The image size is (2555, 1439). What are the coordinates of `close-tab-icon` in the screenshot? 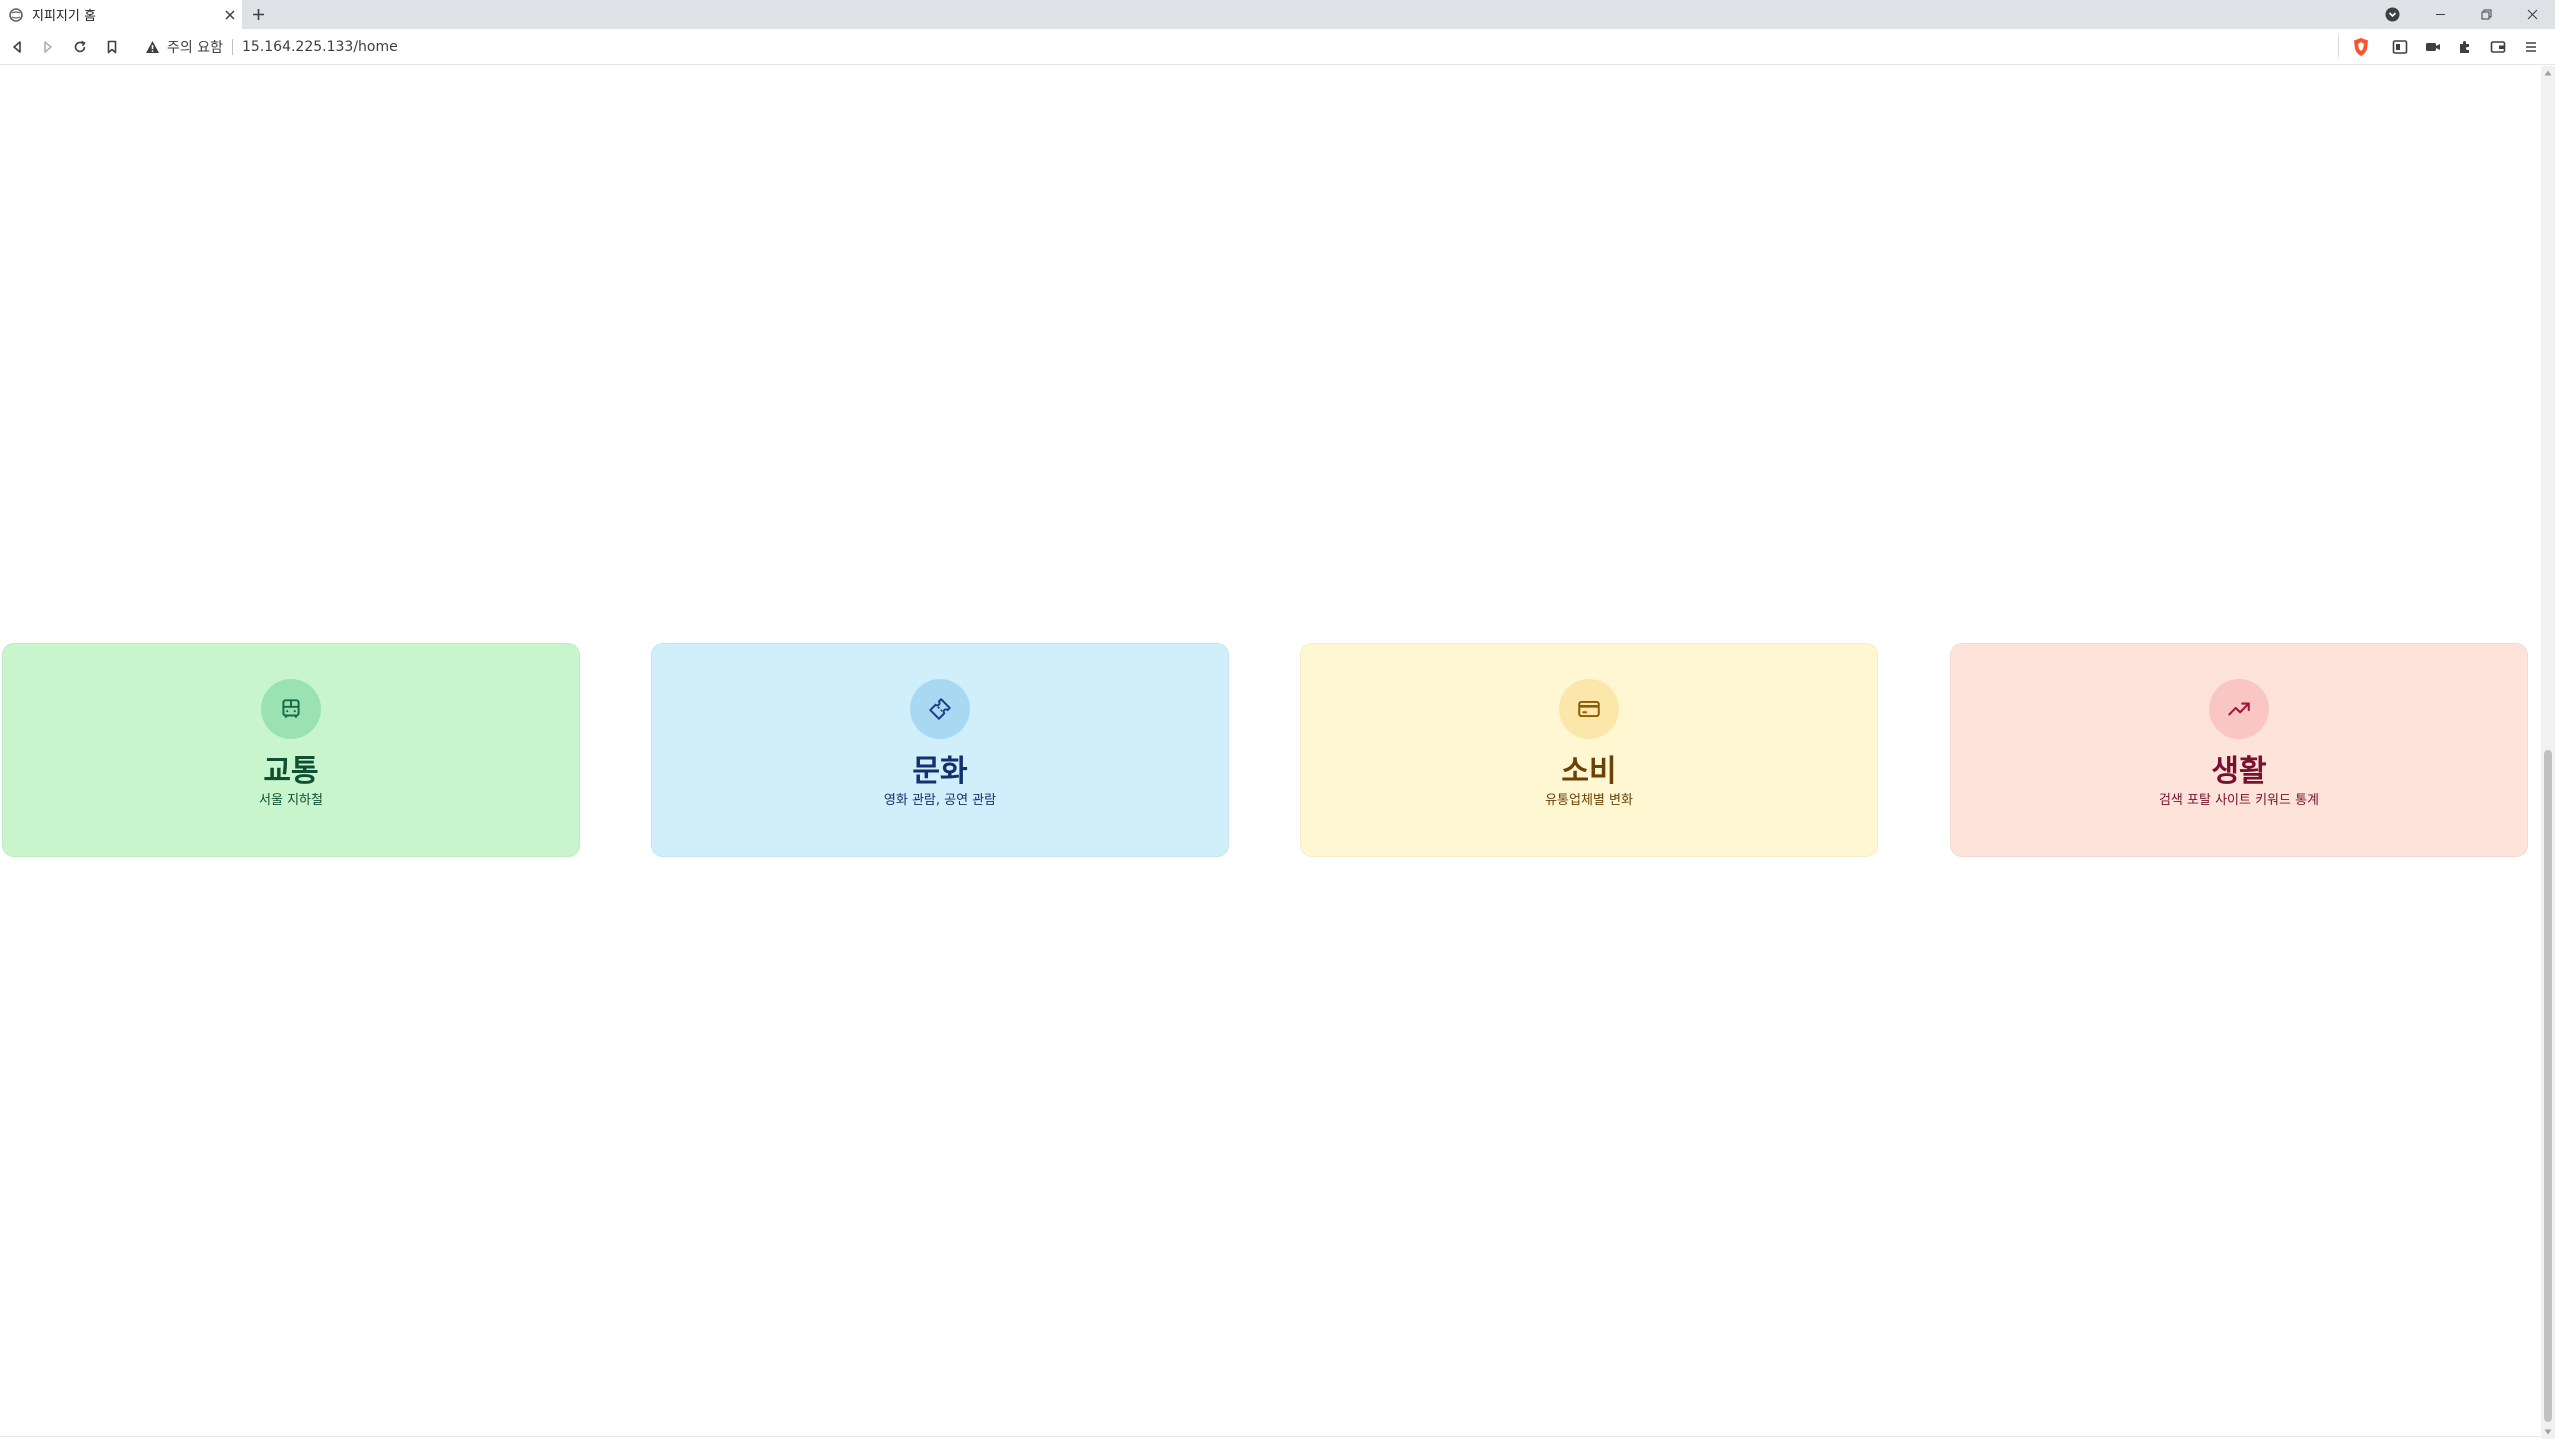 It's located at (229, 14).